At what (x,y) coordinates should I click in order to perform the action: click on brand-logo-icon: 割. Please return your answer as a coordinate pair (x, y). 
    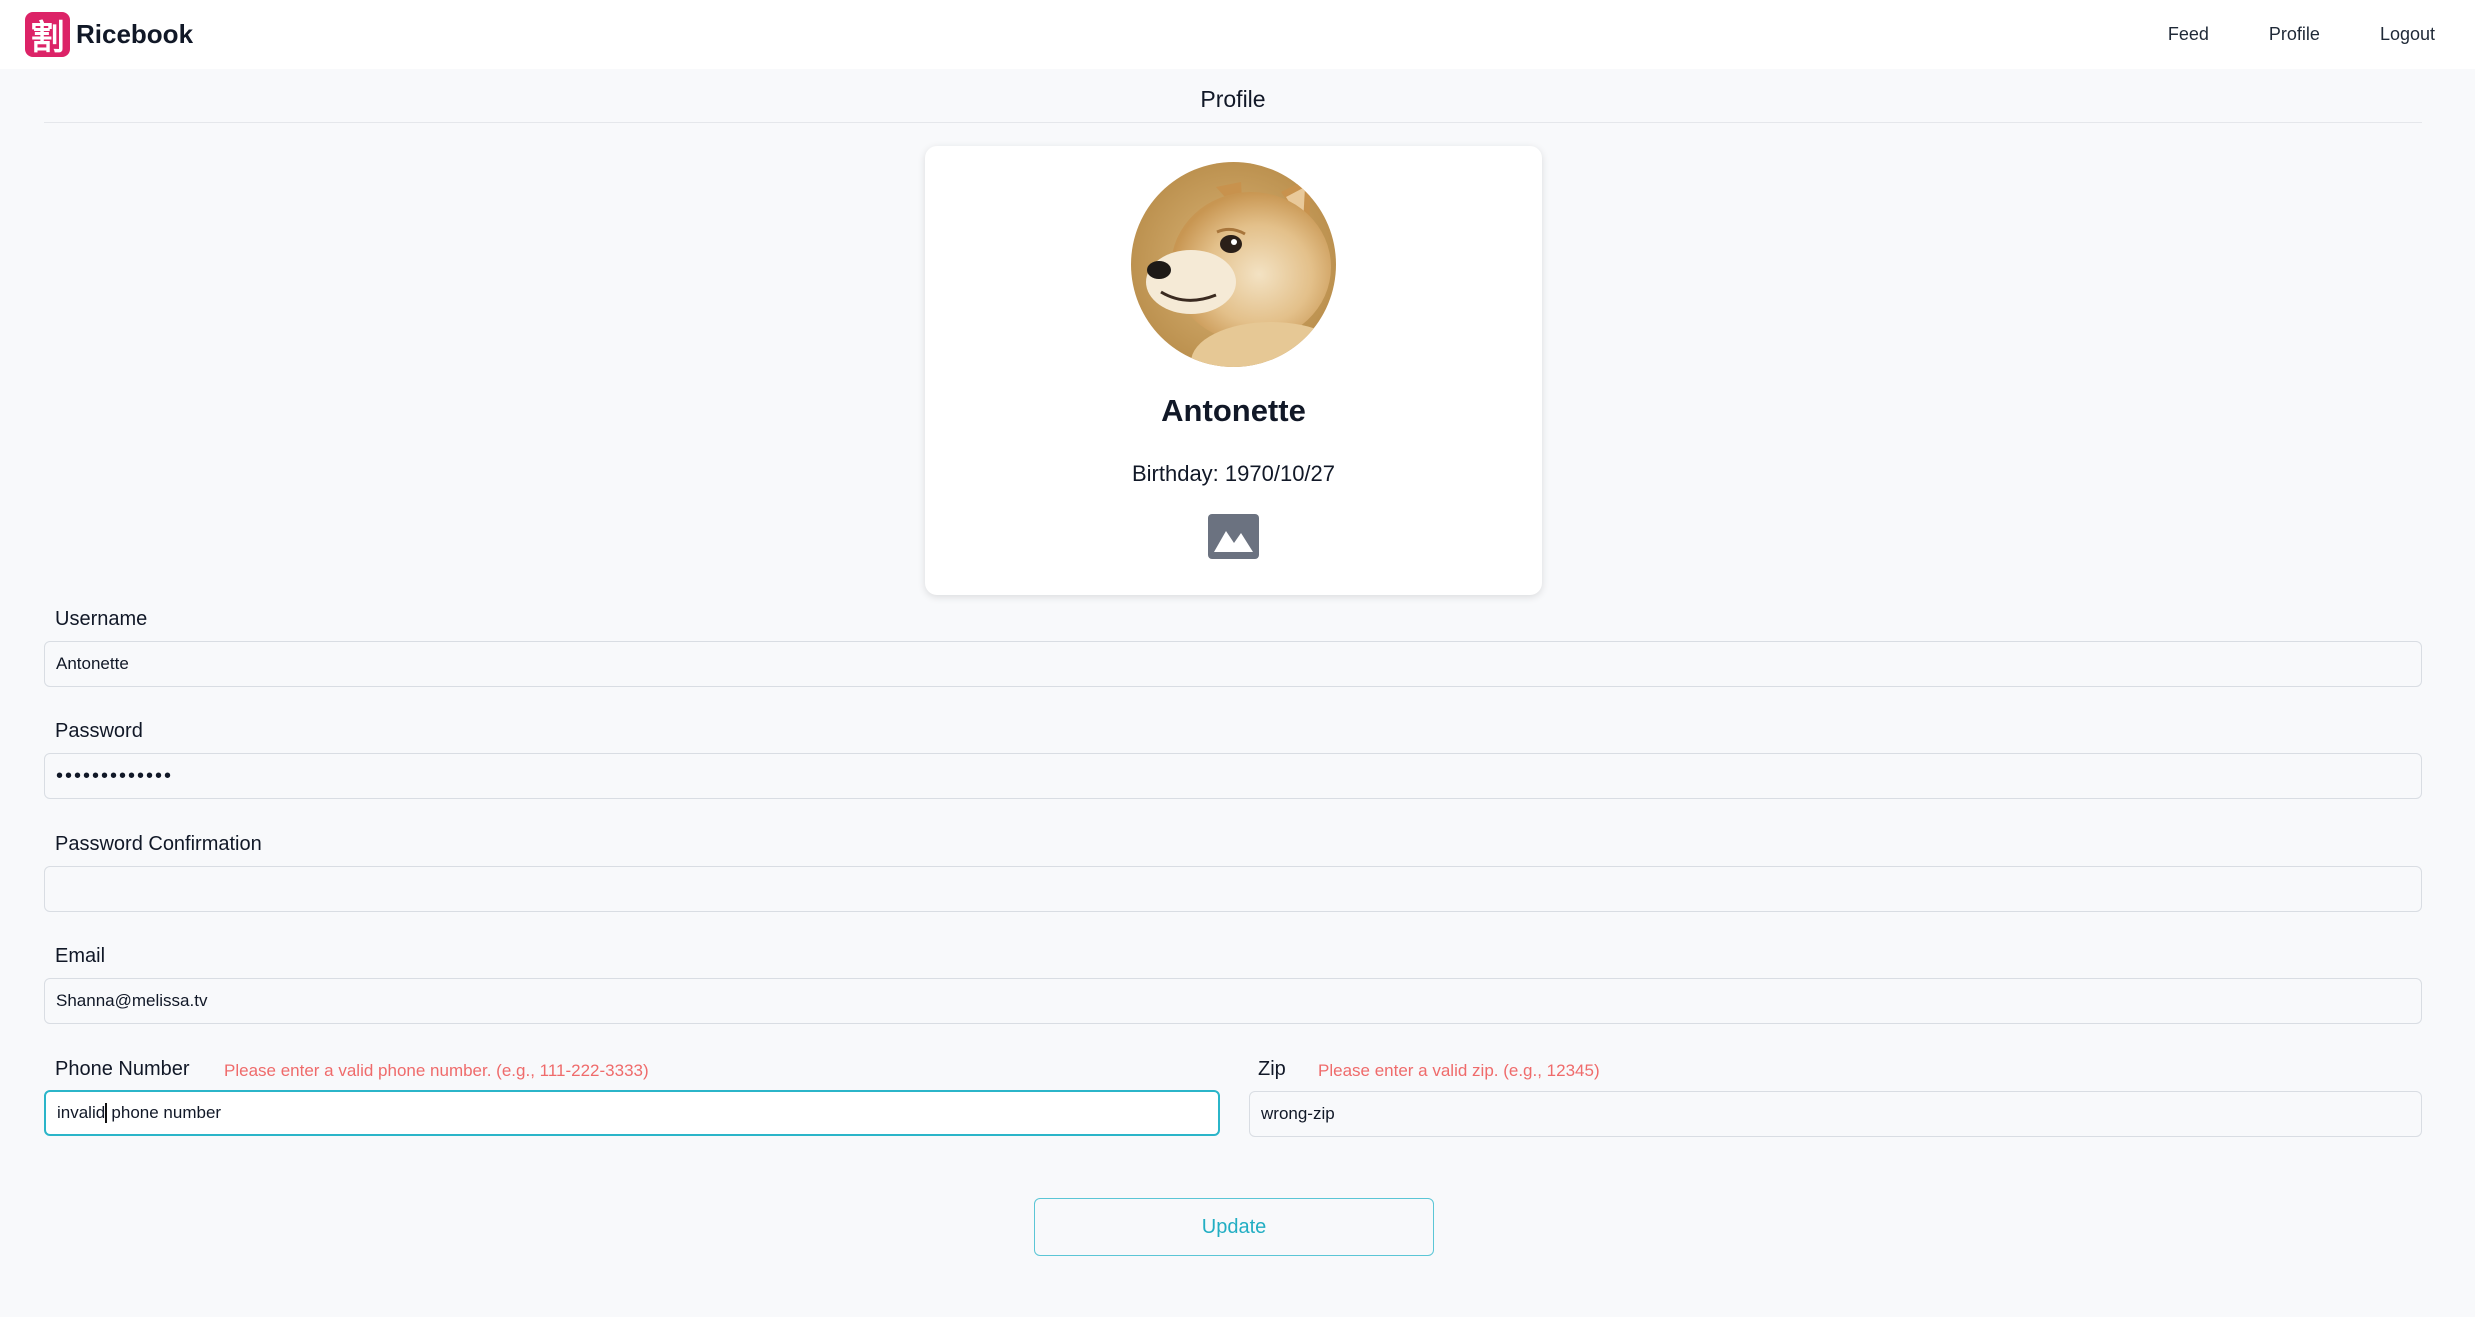
    Looking at the image, I should click on (47, 35).